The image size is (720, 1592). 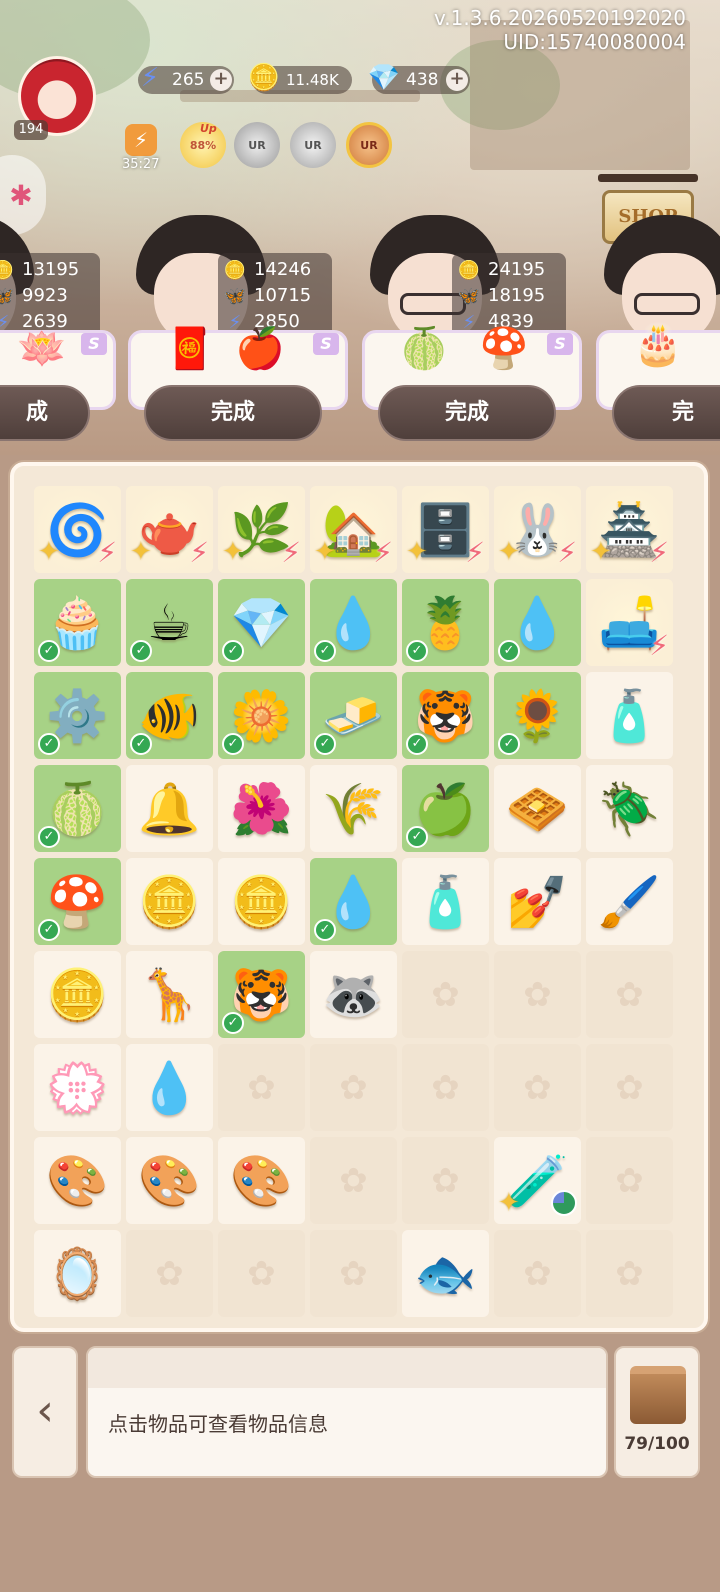 I want to click on board-cell-item: 🪞, so click(x=77, y=1273).